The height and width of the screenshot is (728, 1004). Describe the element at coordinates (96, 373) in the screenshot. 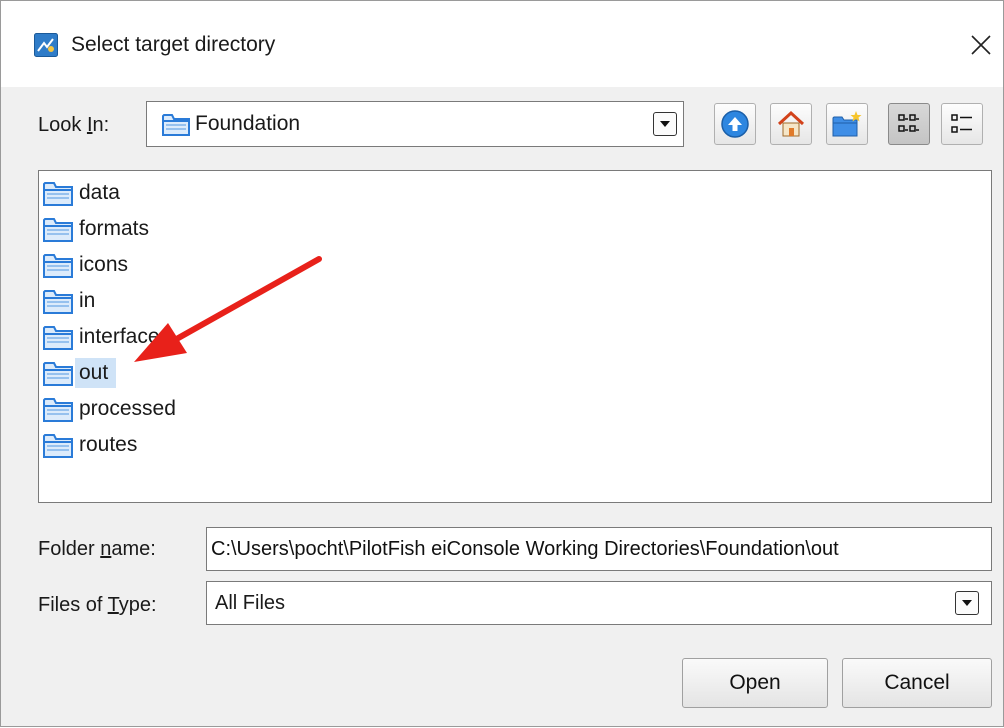

I see `file-list-item-label: out` at that location.